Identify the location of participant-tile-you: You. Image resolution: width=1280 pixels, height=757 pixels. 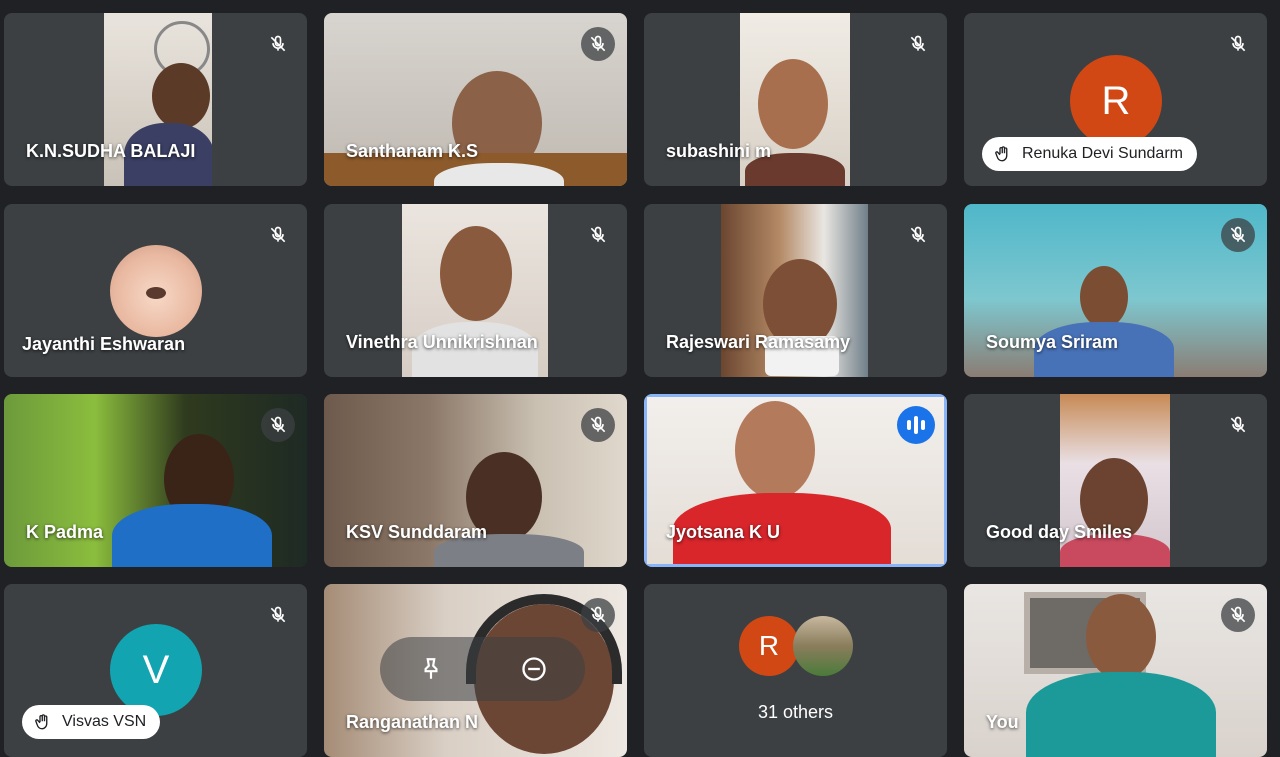
(1115, 670).